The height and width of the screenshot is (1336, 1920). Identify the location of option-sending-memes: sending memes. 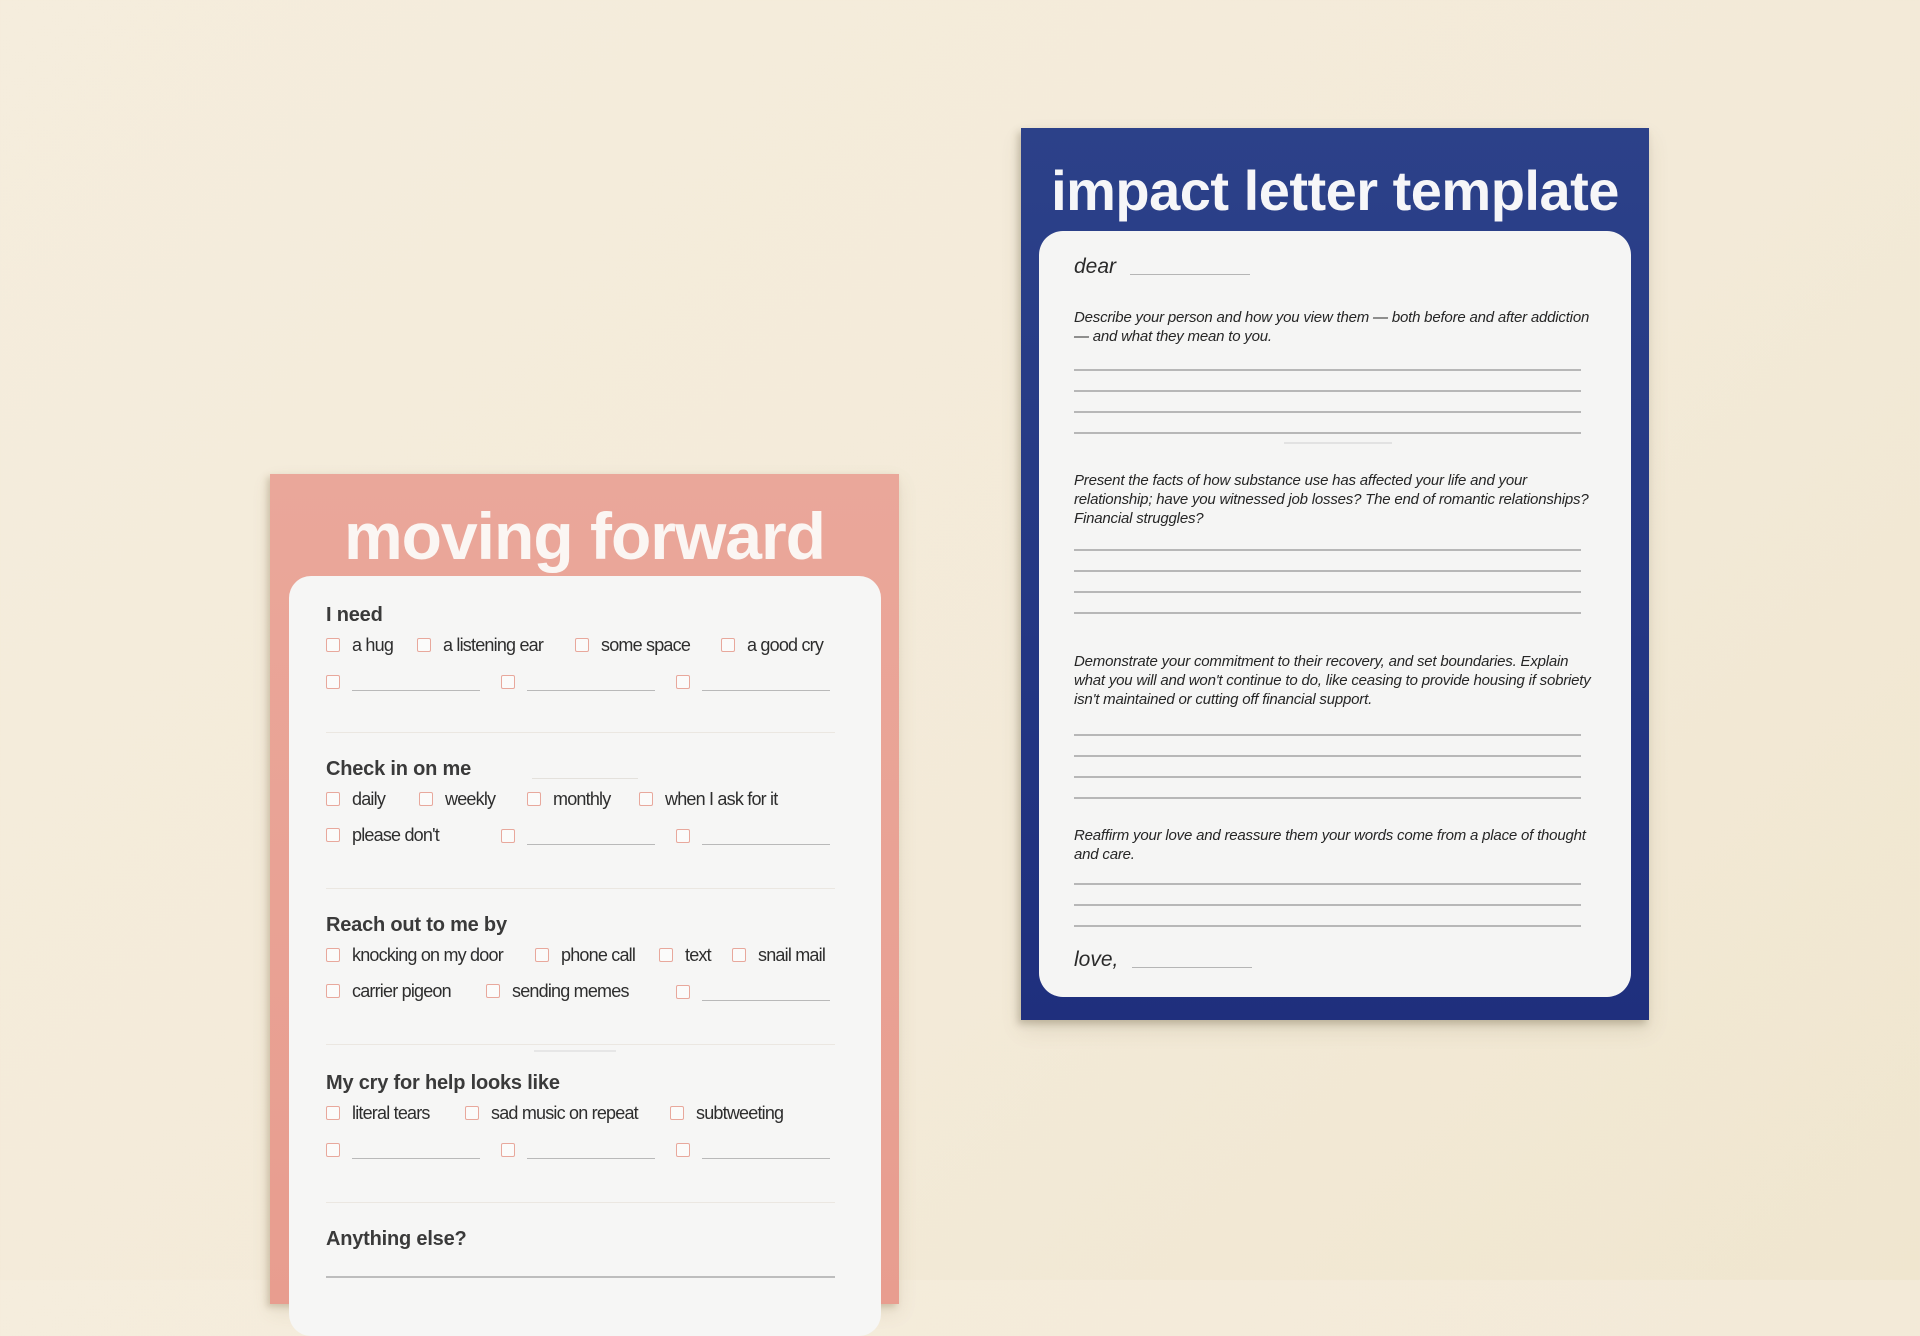
(557, 991).